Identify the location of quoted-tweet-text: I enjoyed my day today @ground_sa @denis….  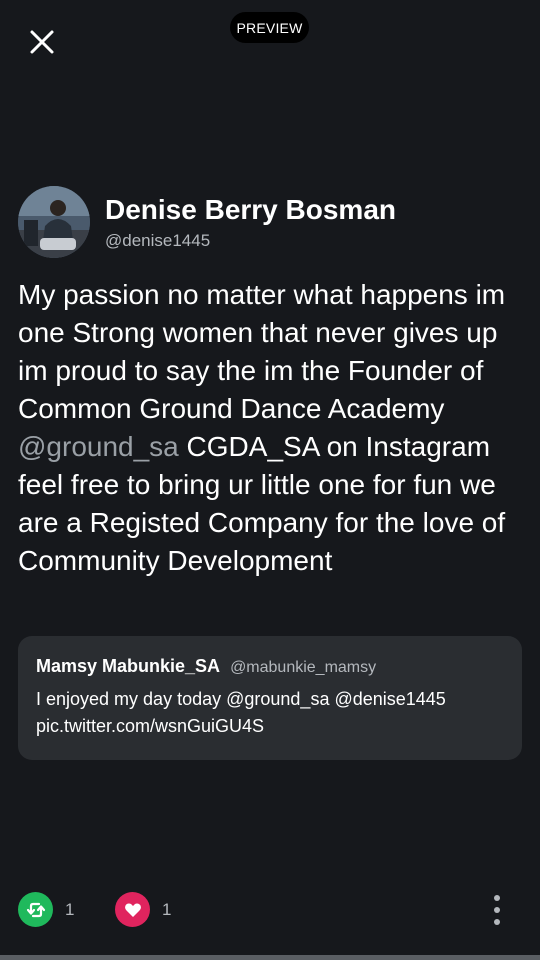
(241, 712).